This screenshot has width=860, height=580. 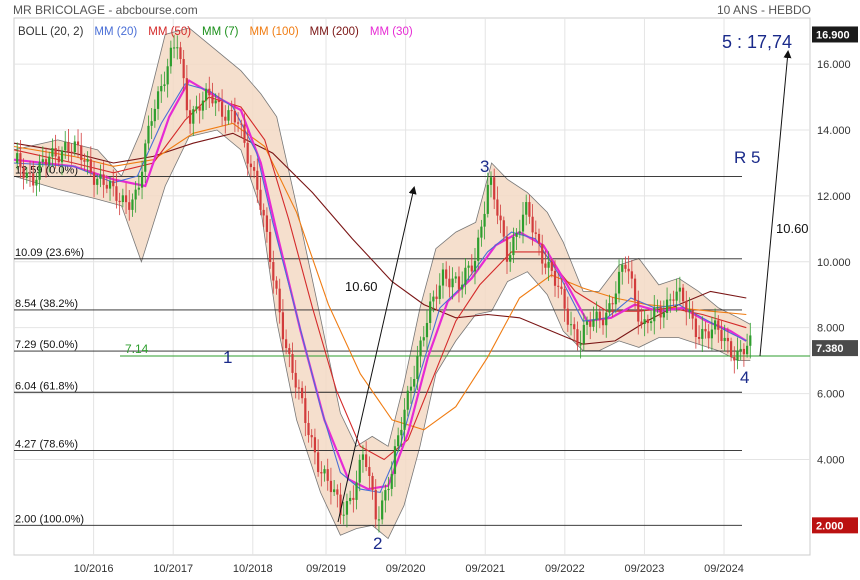 What do you see at coordinates (830, 349) in the screenshot?
I see `last-price-tag: 7.380` at bounding box center [830, 349].